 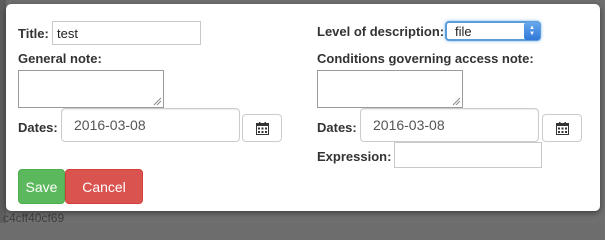 What do you see at coordinates (390, 89) in the screenshot?
I see `conditions-access-note-textarea` at bounding box center [390, 89].